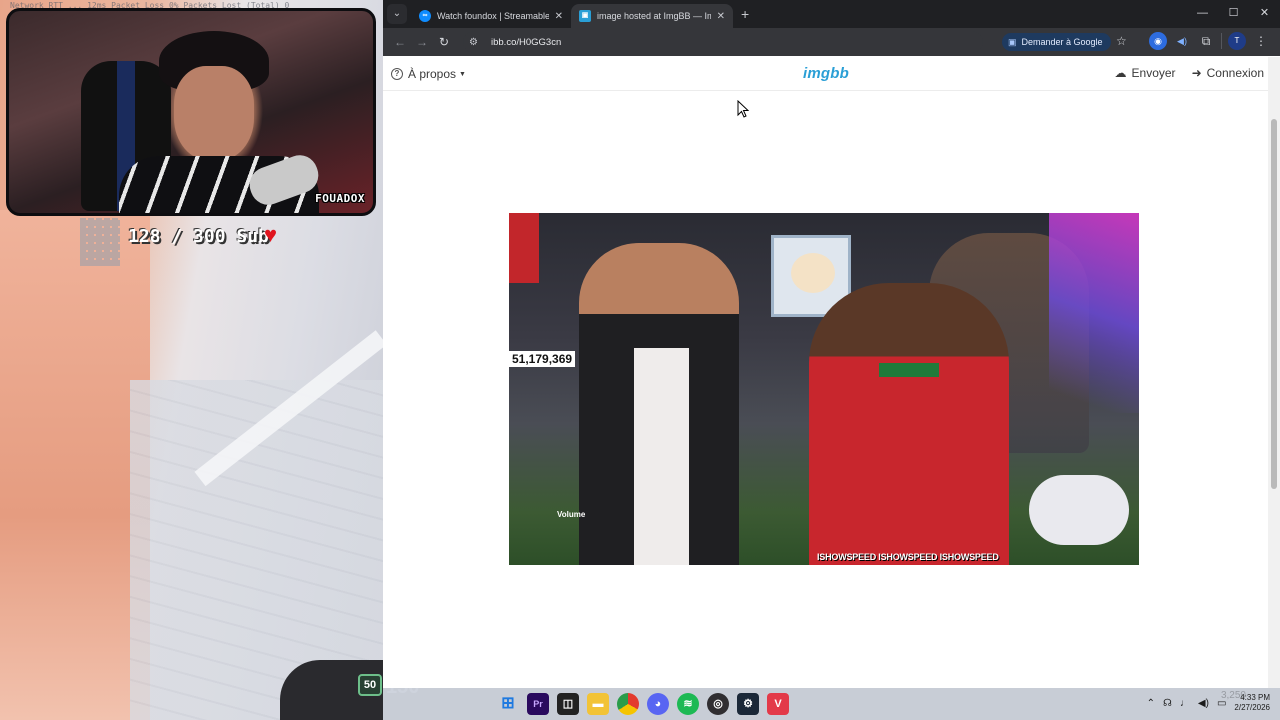  What do you see at coordinates (397, 14) in the screenshot?
I see `tab-search-button: ⌄` at bounding box center [397, 14].